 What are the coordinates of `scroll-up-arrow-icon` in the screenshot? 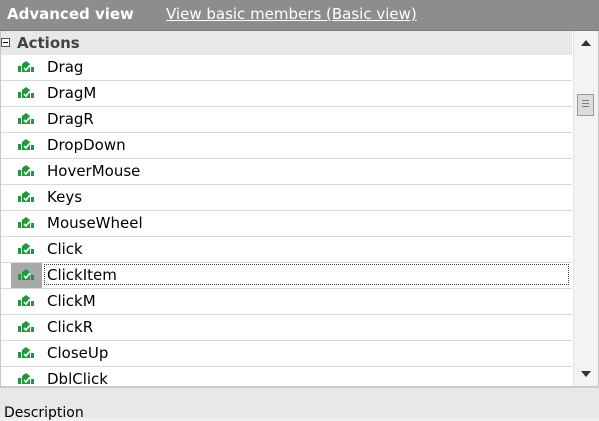 It's located at (586, 43).